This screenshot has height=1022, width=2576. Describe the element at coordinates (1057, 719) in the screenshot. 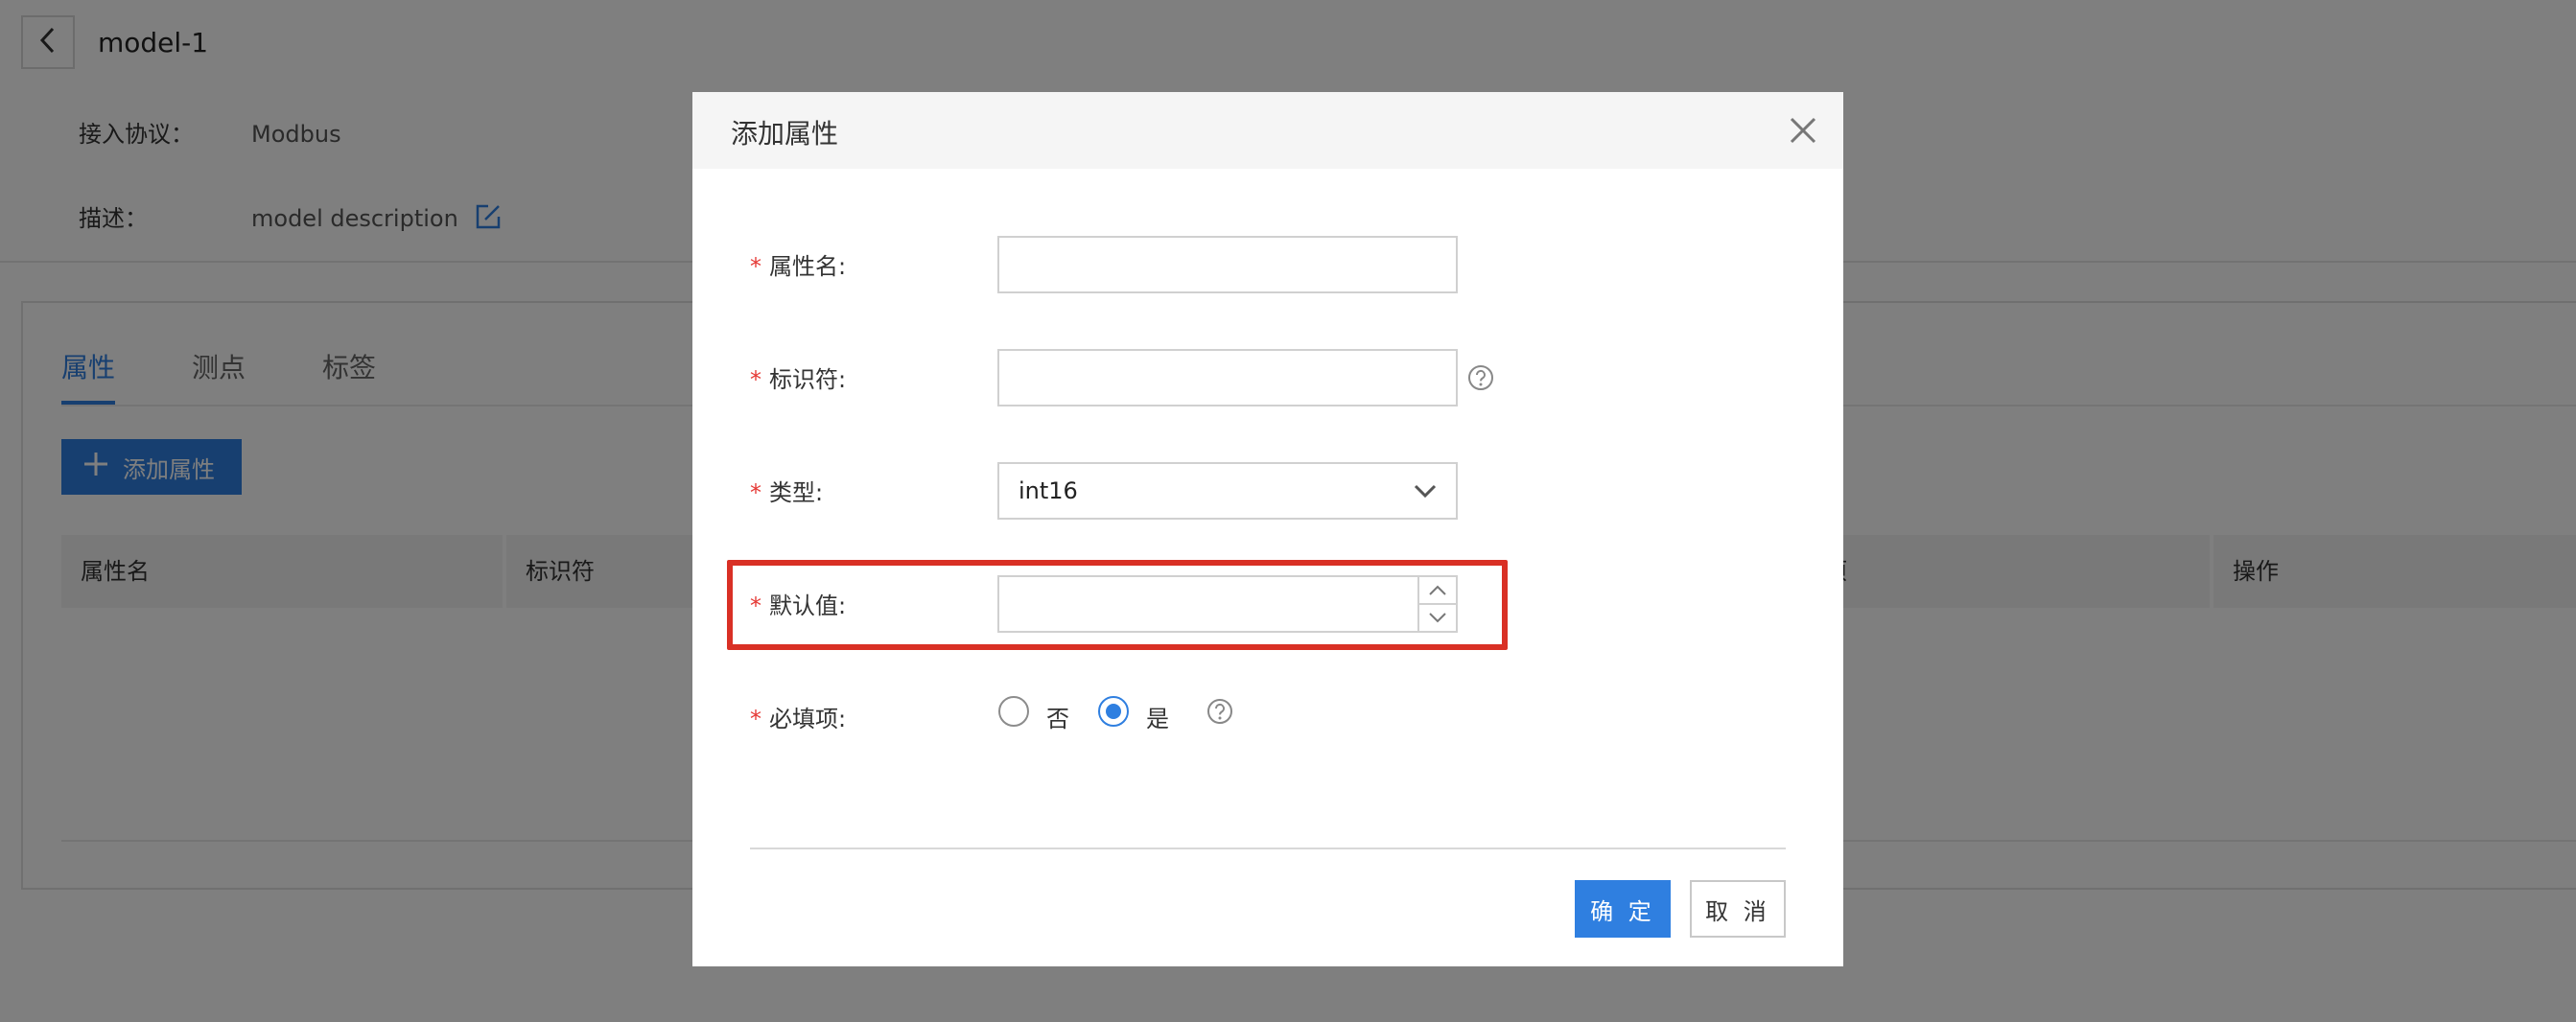

I see `required-no-label: 否` at that location.